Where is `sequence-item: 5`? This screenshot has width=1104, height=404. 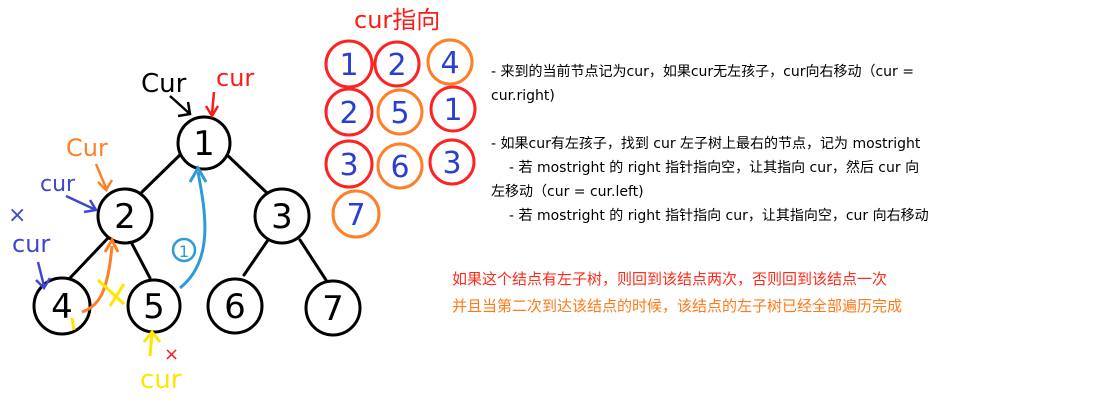 sequence-item: 5 is located at coordinates (400, 112).